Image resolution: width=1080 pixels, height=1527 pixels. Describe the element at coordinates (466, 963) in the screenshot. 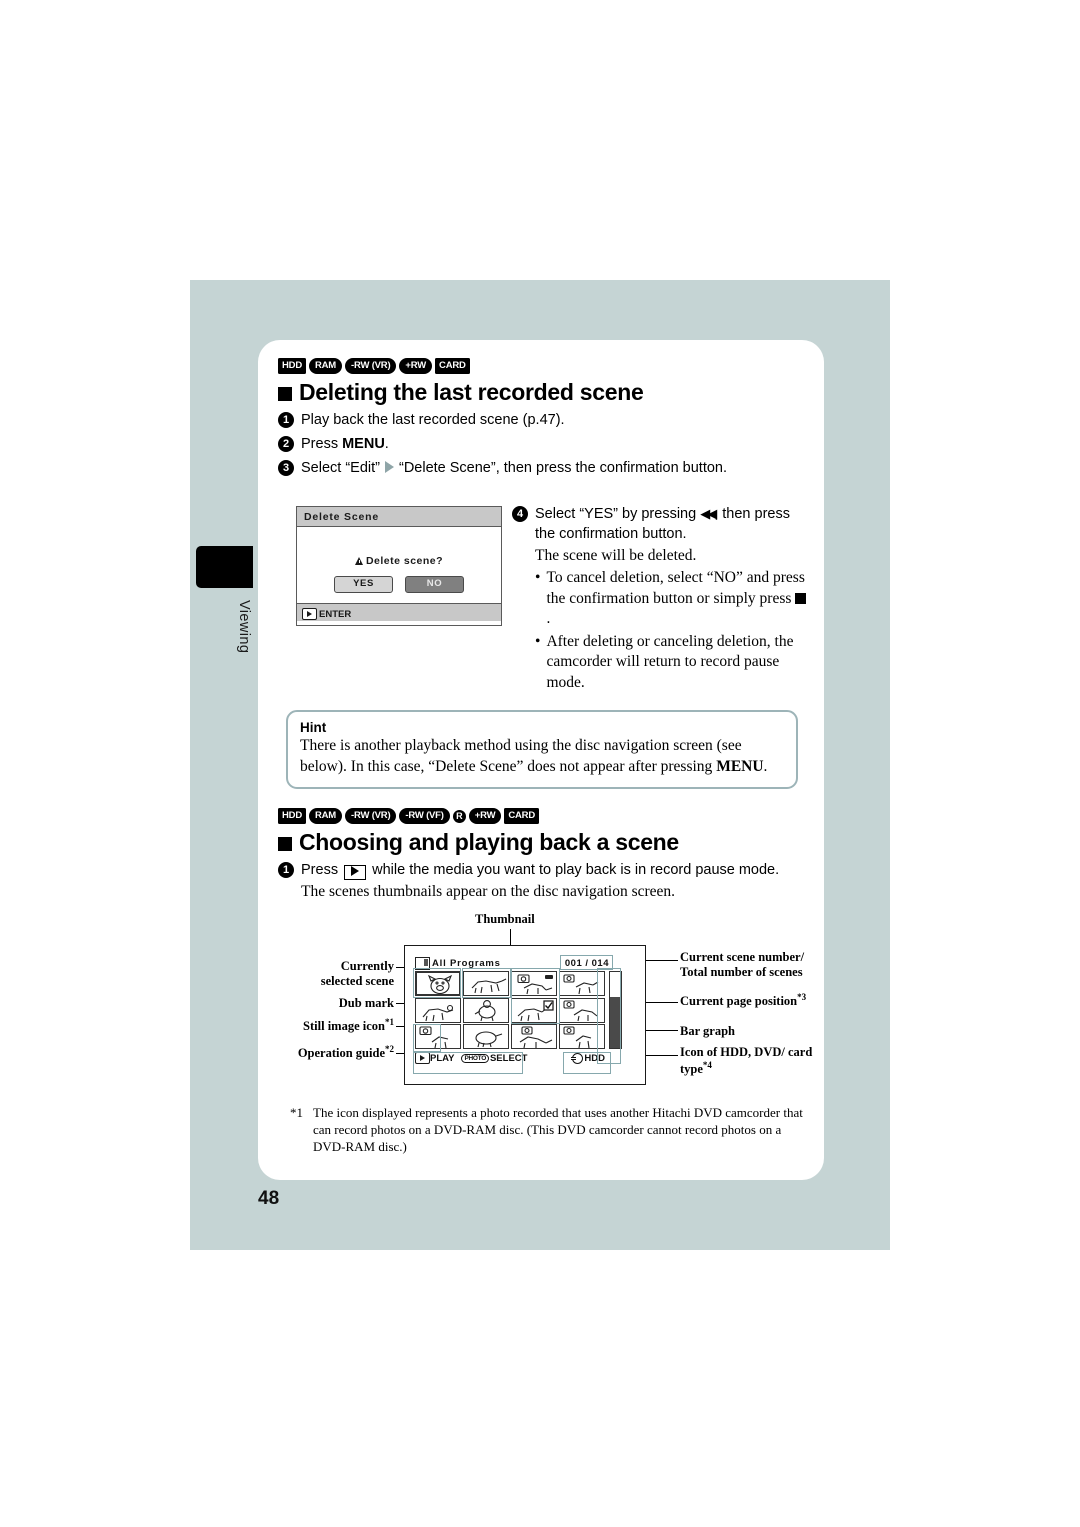

I see `nav-program-label: All Programs` at that location.